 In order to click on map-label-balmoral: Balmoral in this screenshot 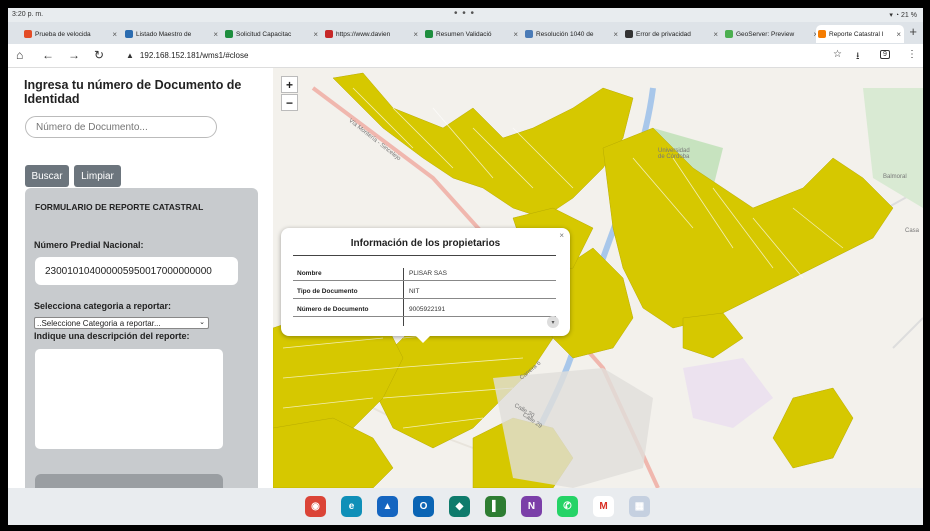, I will do `click(895, 177)`.